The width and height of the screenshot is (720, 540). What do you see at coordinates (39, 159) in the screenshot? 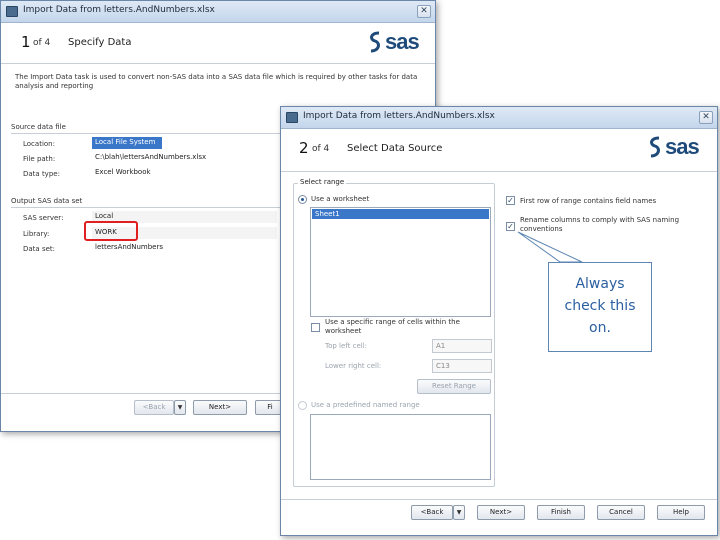
I see `file-path-label: File path:` at bounding box center [39, 159].